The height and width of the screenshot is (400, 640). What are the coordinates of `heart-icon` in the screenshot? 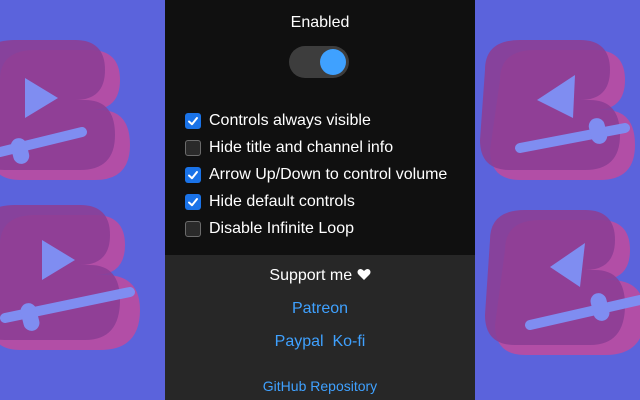 It's located at (364, 275).